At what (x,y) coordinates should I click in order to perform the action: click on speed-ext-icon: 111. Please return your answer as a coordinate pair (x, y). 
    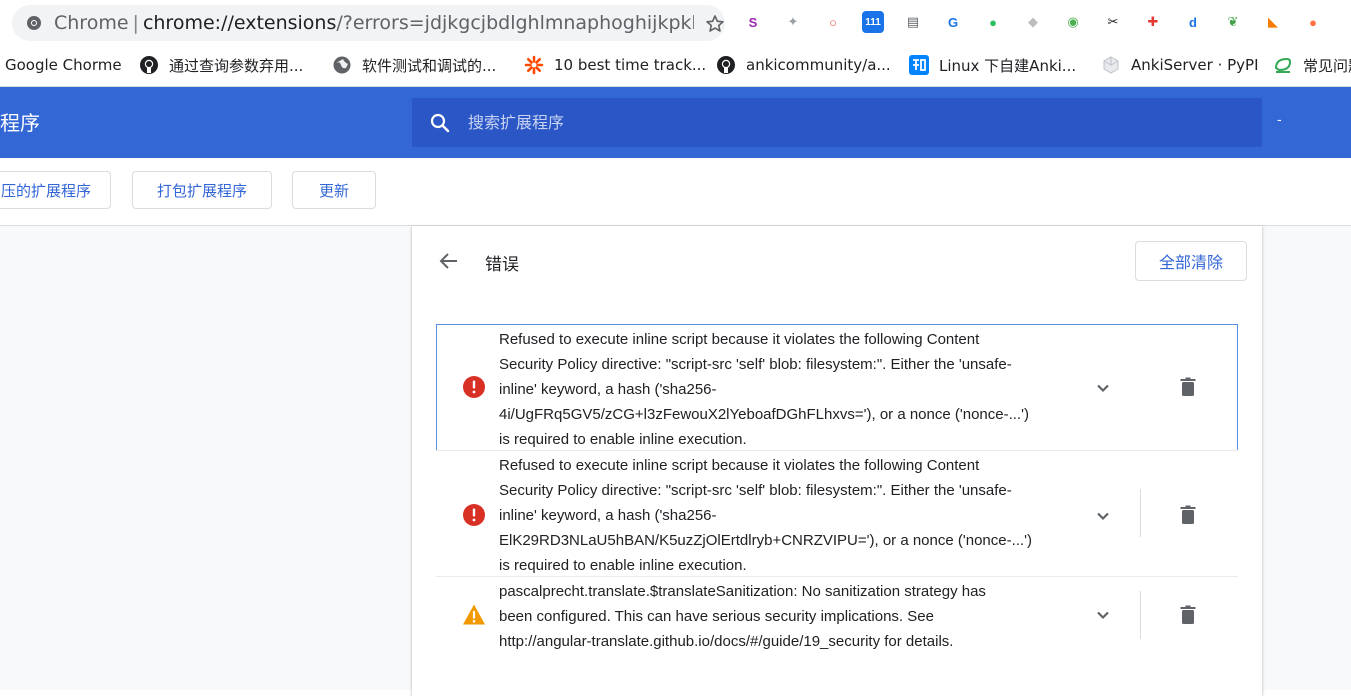
    Looking at the image, I should click on (873, 22).